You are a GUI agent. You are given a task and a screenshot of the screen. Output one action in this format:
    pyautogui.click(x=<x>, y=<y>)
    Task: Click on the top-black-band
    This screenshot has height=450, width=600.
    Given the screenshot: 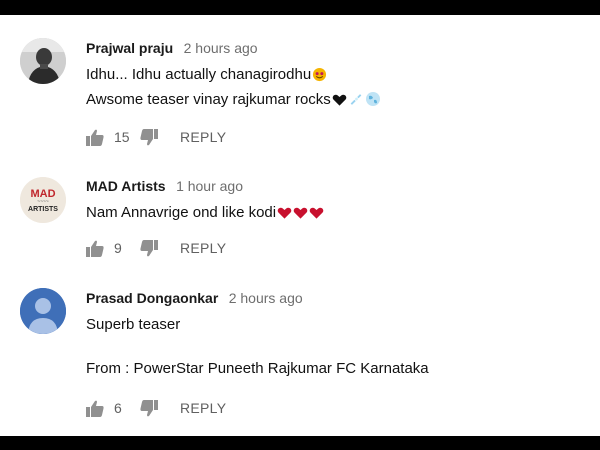 What is the action you would take?
    pyautogui.click(x=300, y=7)
    